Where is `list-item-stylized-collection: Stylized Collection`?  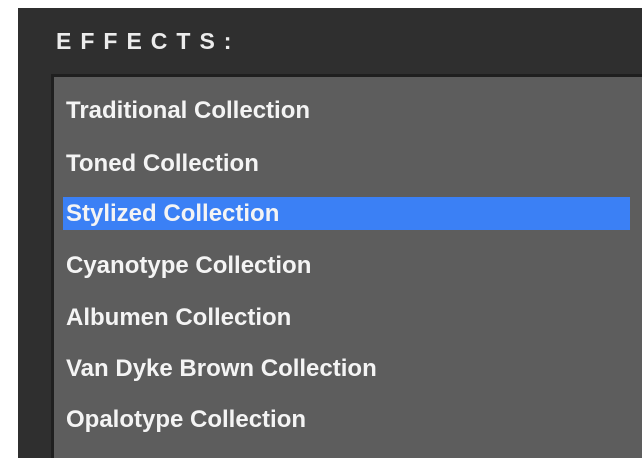
list-item-stylized-collection: Stylized Collection is located at coordinates (346, 213).